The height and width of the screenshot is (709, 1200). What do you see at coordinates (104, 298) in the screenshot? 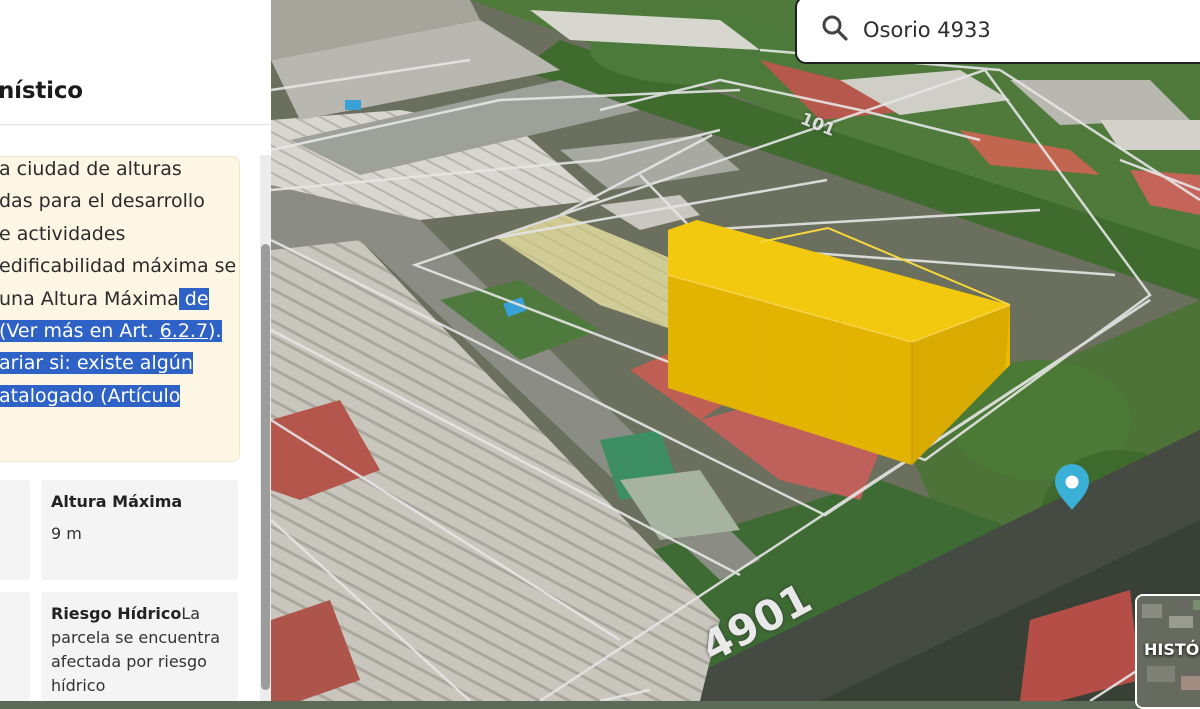
I see `info-line: una Altura Máxima de` at bounding box center [104, 298].